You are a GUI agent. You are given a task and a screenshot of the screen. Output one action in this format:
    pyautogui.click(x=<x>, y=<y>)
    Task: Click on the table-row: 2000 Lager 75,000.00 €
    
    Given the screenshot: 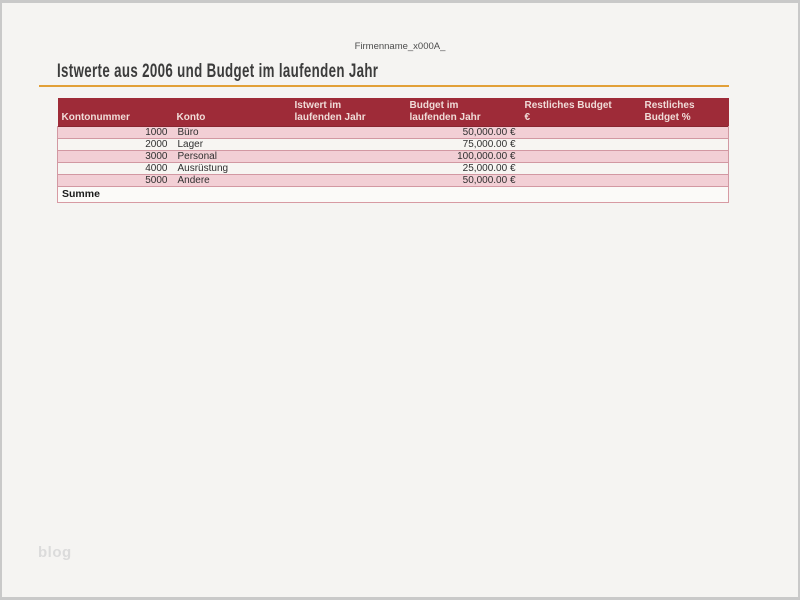 What is the action you would take?
    pyautogui.click(x=393, y=144)
    